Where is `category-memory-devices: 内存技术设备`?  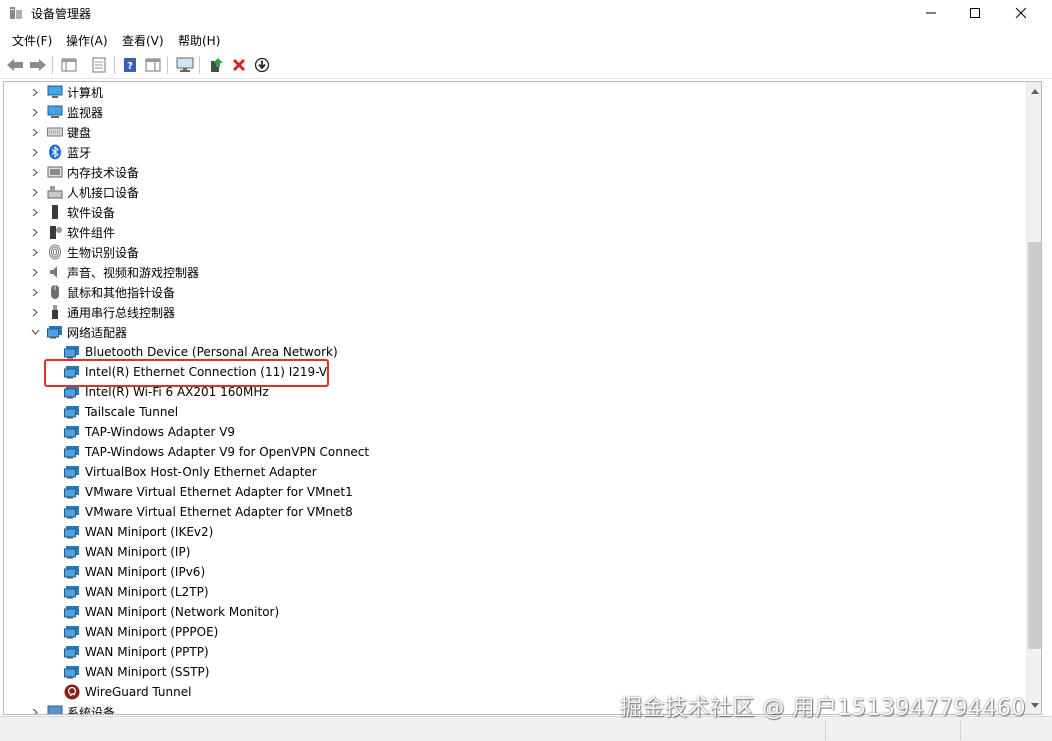 category-memory-devices: 内存技术设备 is located at coordinates (84, 172).